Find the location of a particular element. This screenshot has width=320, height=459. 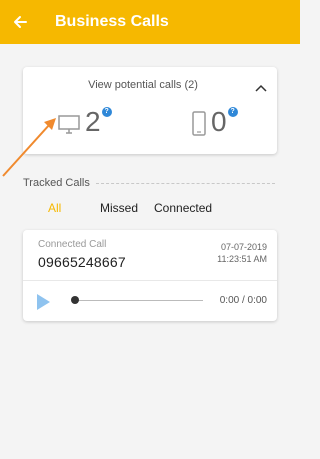

audio-seek-bar is located at coordinates (138, 300).